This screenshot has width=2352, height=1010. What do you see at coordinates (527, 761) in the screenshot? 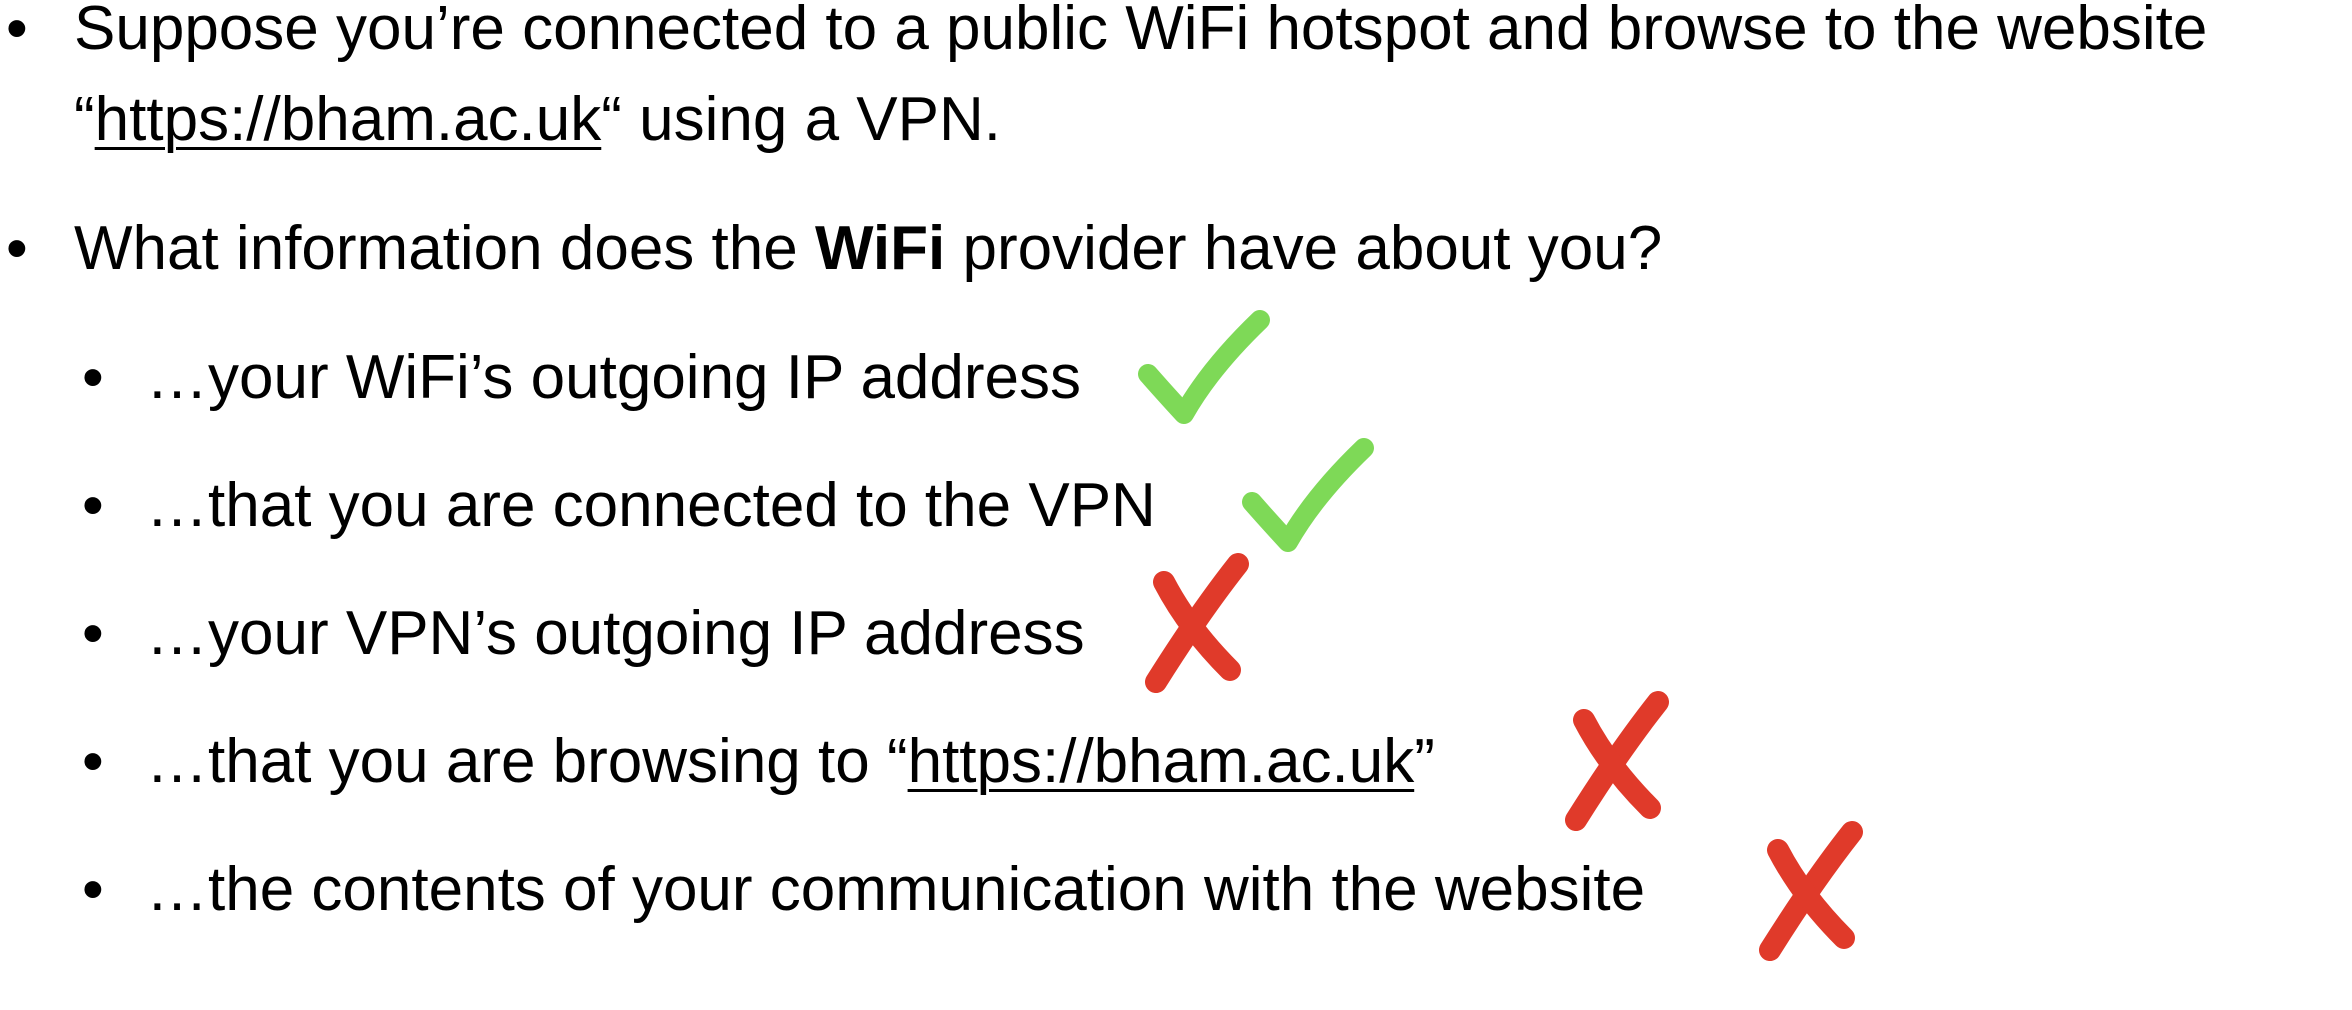
I see `sub-bullet-text-before: …that you are browsing to “` at bounding box center [527, 761].